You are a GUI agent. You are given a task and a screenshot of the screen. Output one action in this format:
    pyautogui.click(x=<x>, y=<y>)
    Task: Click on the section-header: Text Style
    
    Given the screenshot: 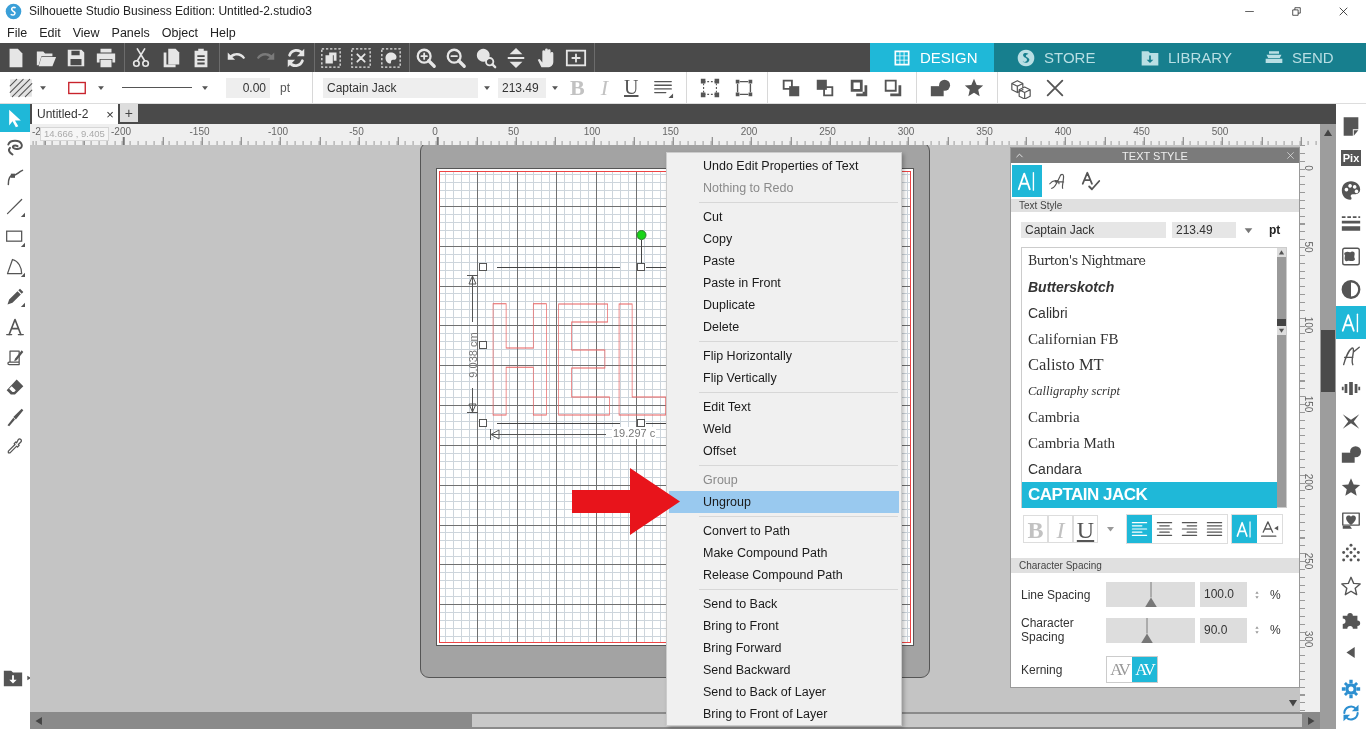 What is the action you would take?
    pyautogui.click(x=1155, y=205)
    